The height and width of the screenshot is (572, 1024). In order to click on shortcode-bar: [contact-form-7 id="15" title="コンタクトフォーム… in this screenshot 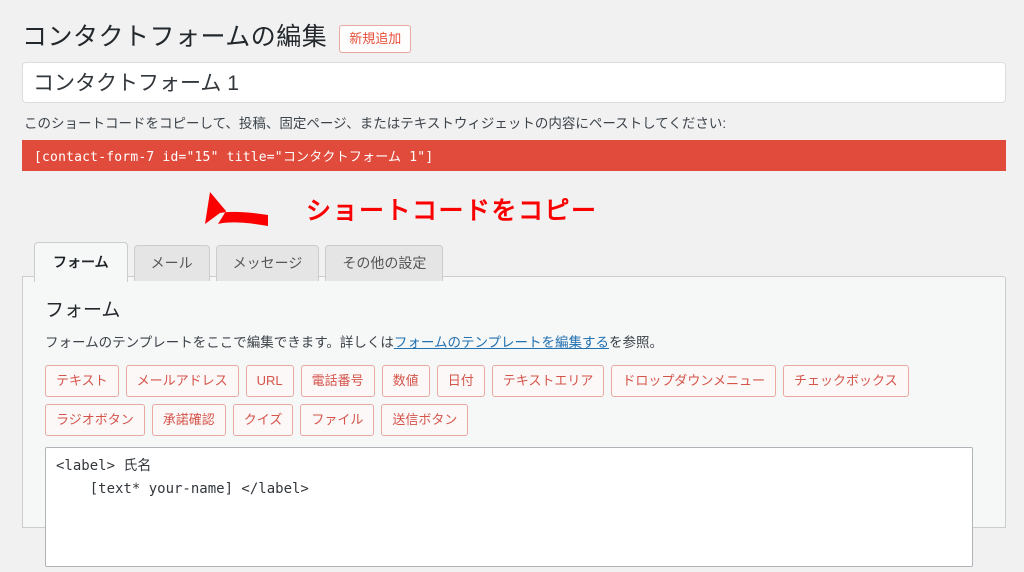, I will do `click(514, 156)`.